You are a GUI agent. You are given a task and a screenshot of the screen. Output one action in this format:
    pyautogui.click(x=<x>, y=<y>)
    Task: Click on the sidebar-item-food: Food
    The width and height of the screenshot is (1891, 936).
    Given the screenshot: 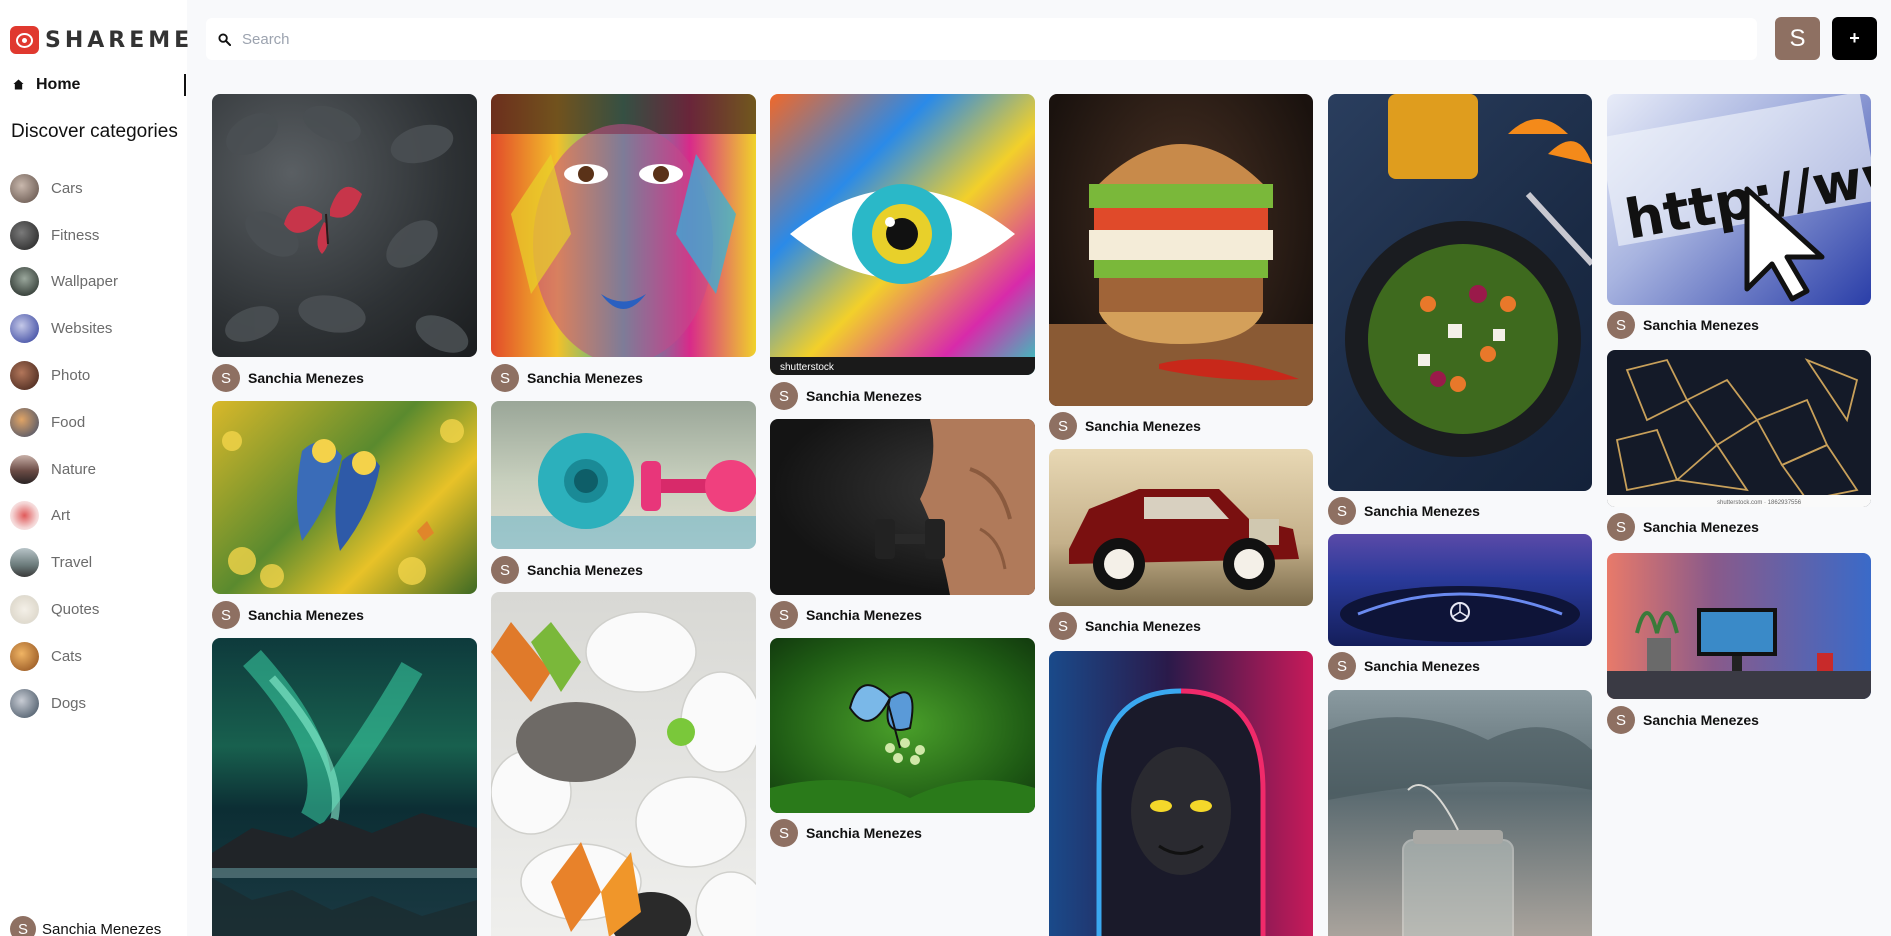 What is the action you would take?
    pyautogui.click(x=64, y=422)
    